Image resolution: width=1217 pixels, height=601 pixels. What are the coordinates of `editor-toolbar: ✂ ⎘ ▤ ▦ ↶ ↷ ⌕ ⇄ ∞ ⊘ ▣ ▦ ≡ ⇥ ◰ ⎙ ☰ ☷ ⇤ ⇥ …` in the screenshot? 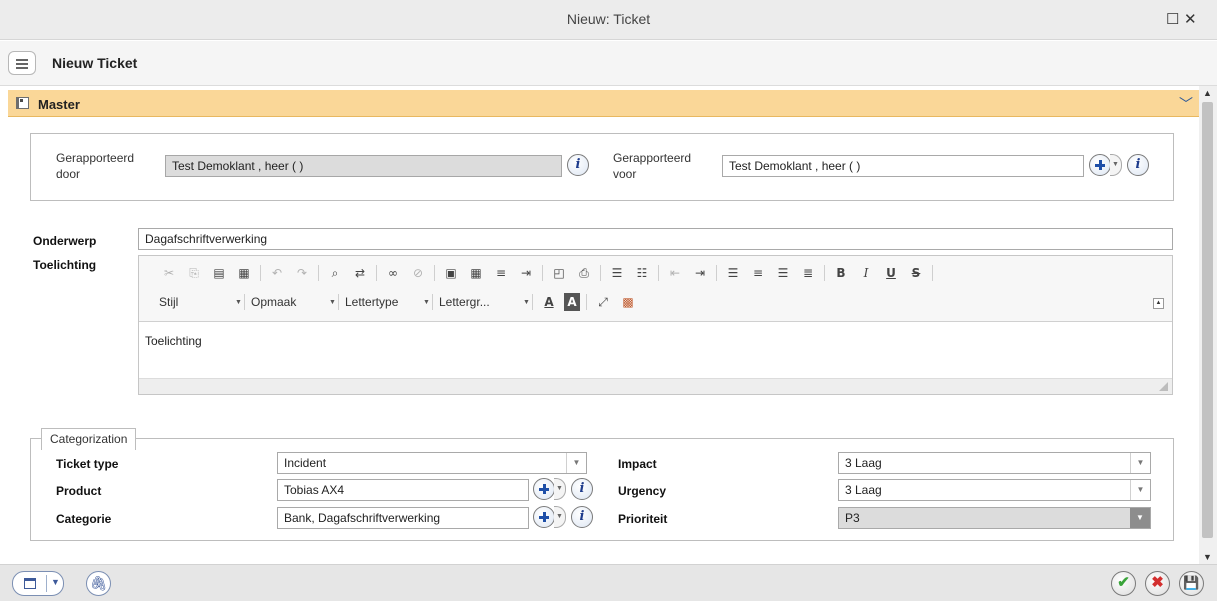 It's located at (655, 289).